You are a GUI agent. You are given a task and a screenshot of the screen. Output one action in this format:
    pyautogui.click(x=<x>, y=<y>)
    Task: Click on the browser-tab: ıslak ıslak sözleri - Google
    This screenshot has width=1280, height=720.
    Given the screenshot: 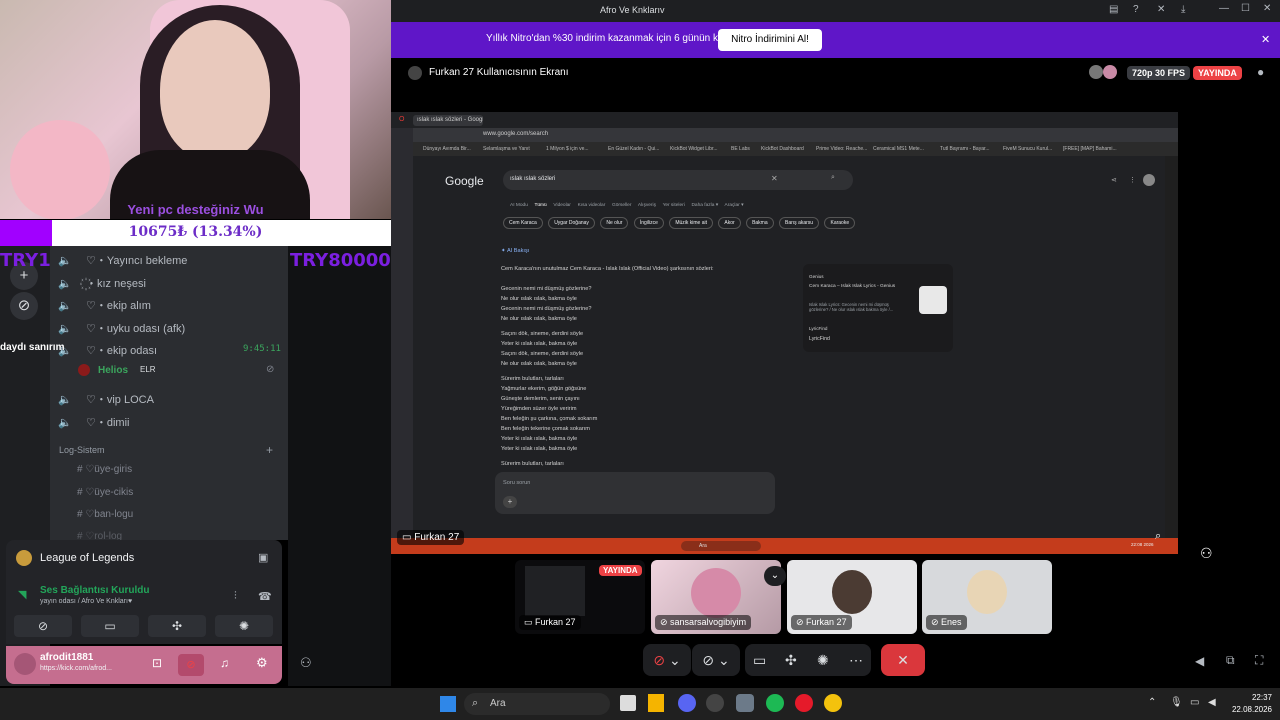 What is the action you would take?
    pyautogui.click(x=448, y=120)
    